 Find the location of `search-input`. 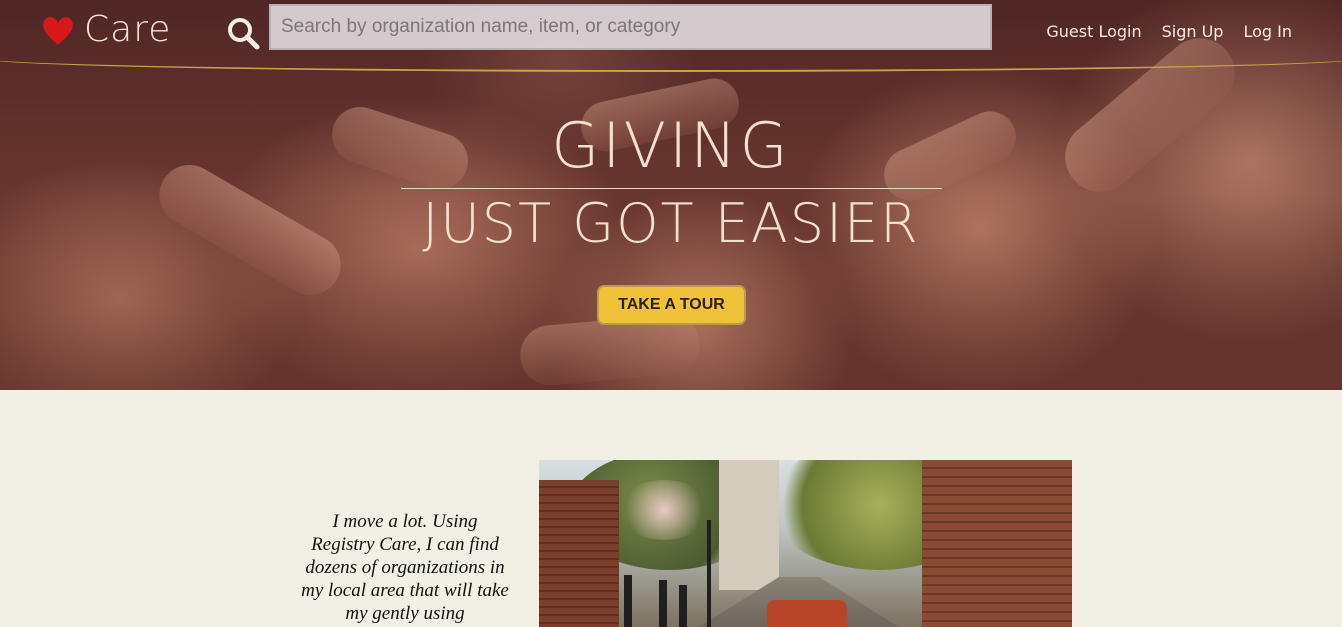

search-input is located at coordinates (630, 27).